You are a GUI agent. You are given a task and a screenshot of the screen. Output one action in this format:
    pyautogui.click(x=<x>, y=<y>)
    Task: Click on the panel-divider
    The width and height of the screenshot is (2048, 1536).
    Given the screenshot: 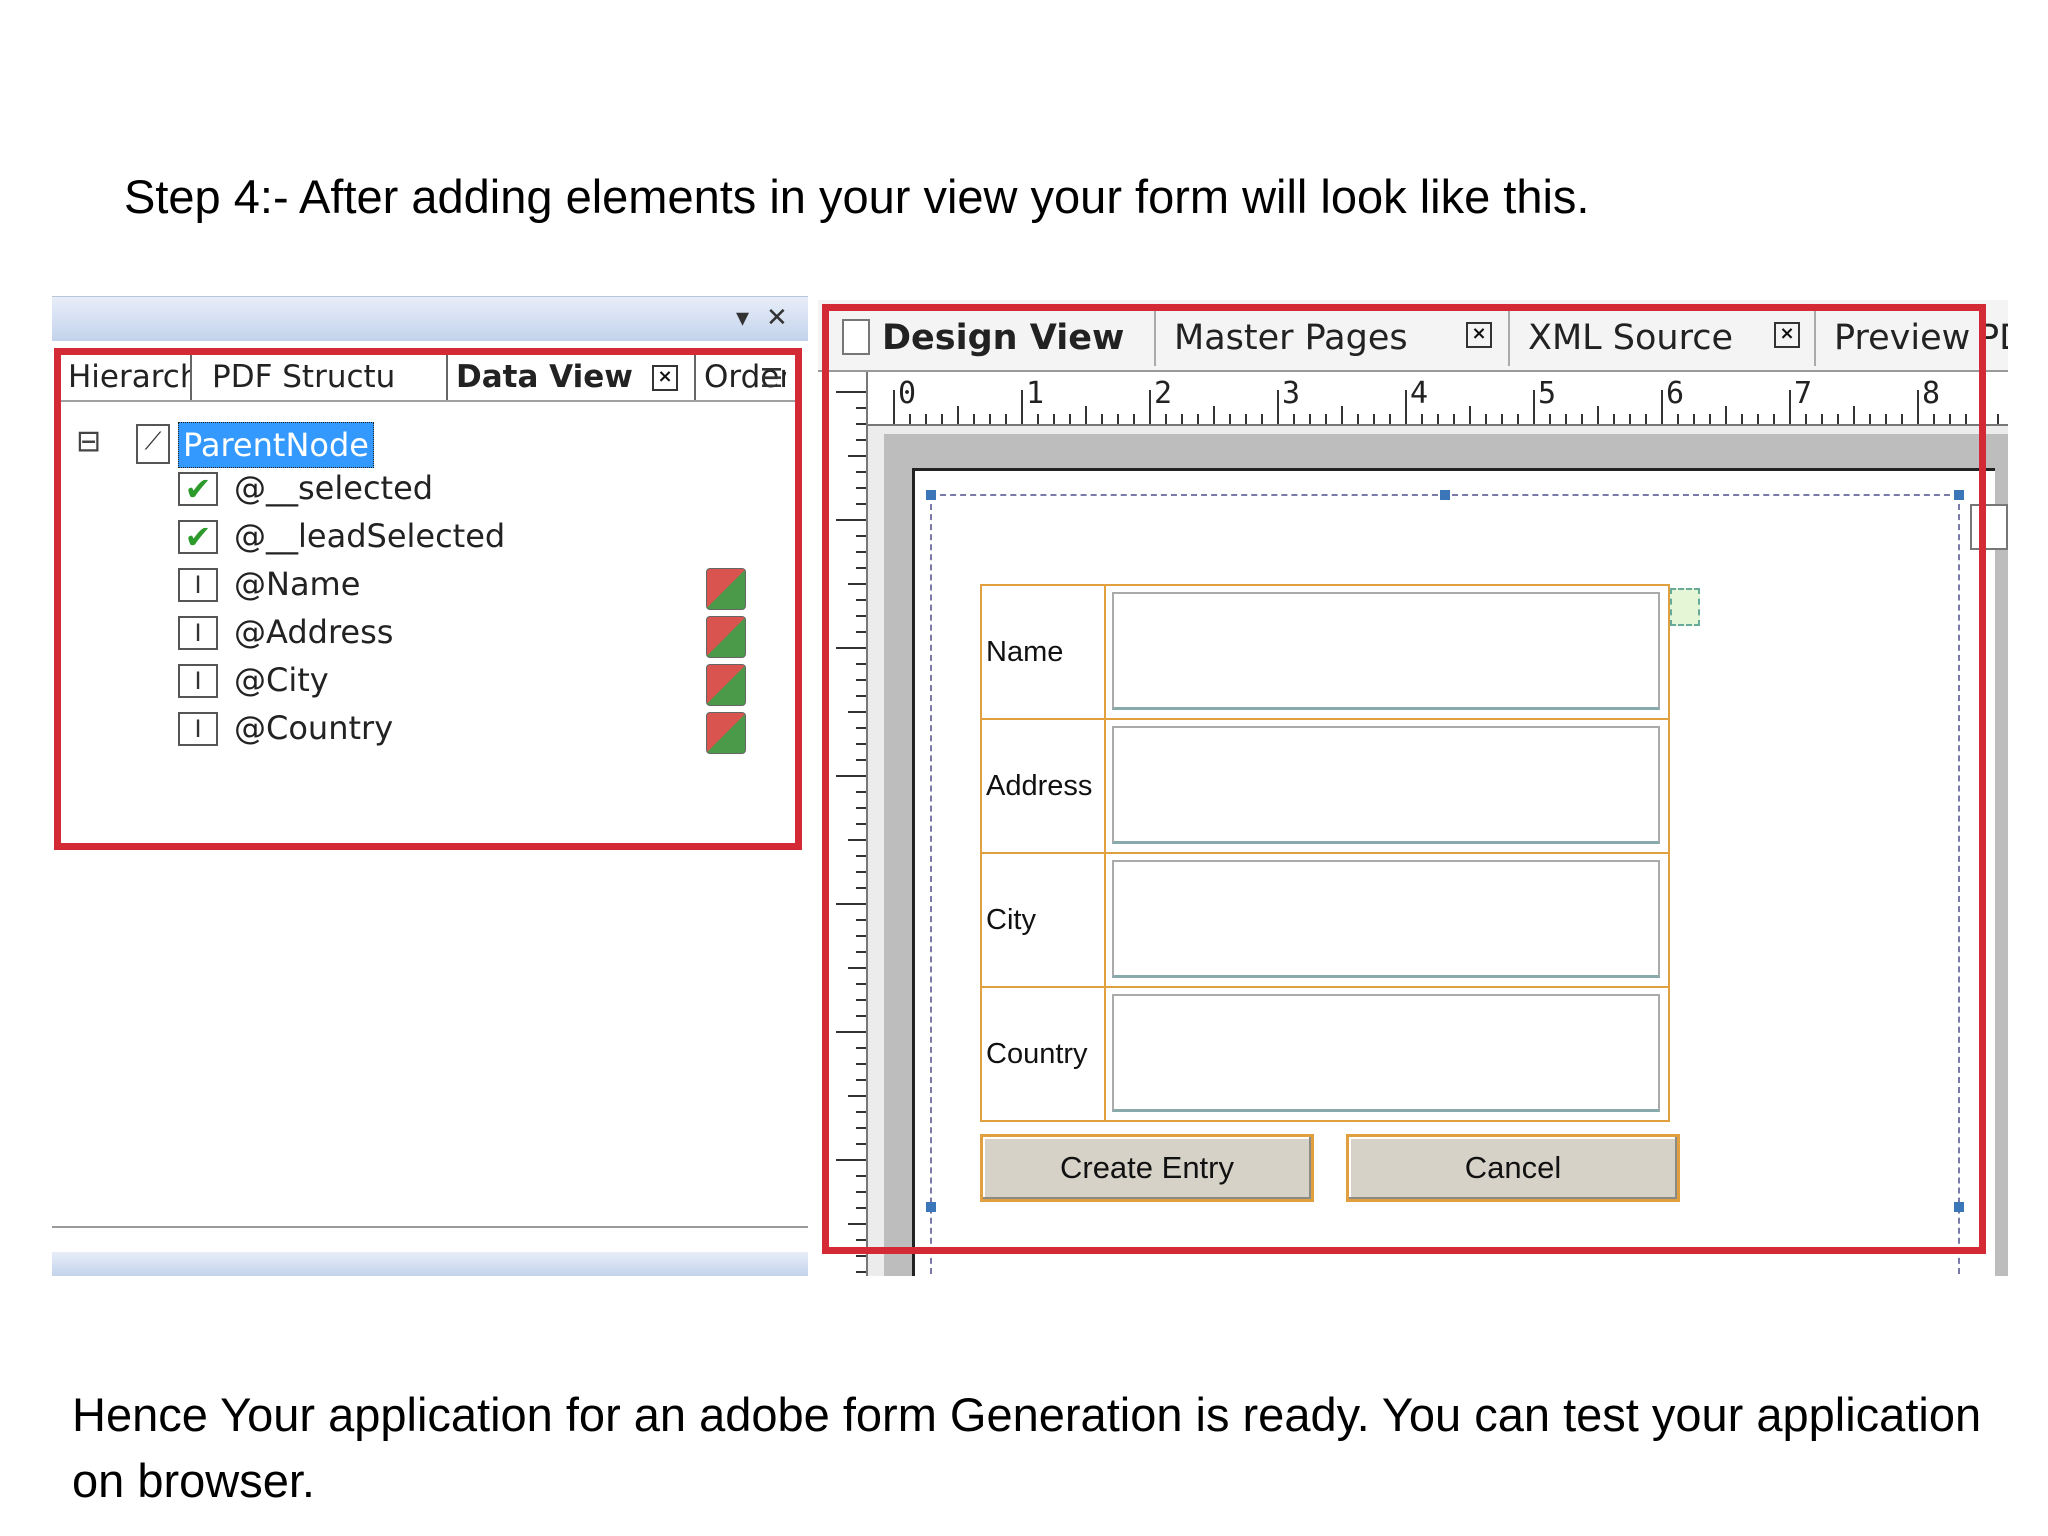 What is the action you would take?
    pyautogui.click(x=430, y=1227)
    